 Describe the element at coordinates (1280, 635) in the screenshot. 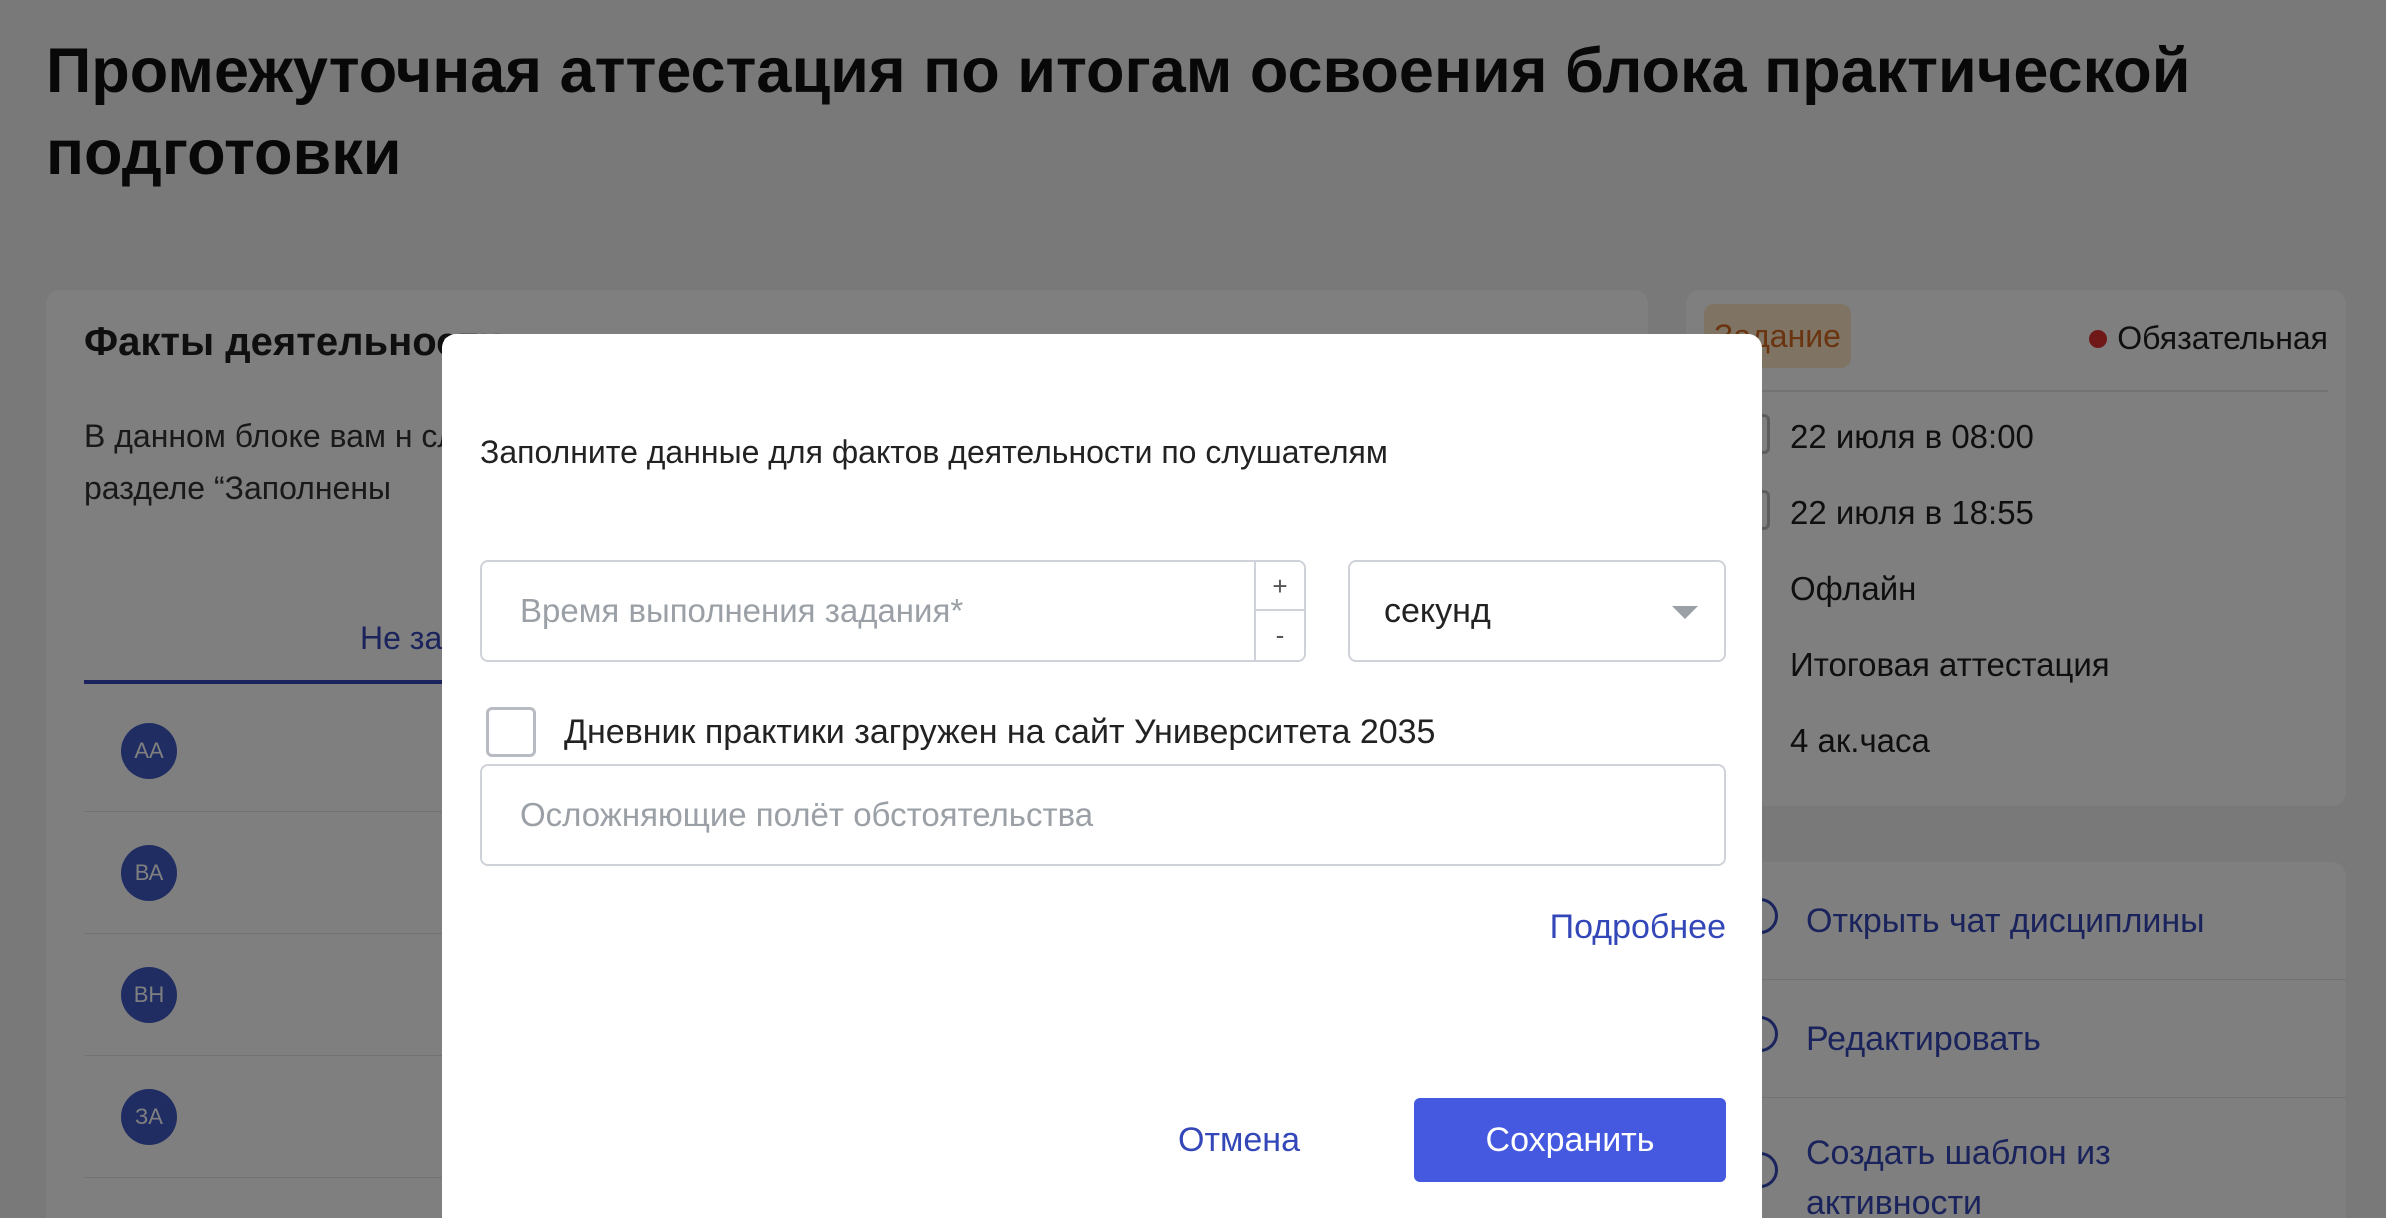

I see `decrement-button: -` at that location.